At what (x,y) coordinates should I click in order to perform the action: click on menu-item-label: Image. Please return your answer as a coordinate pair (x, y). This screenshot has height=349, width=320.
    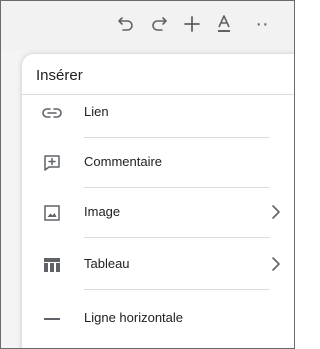
    Looking at the image, I should click on (102, 211).